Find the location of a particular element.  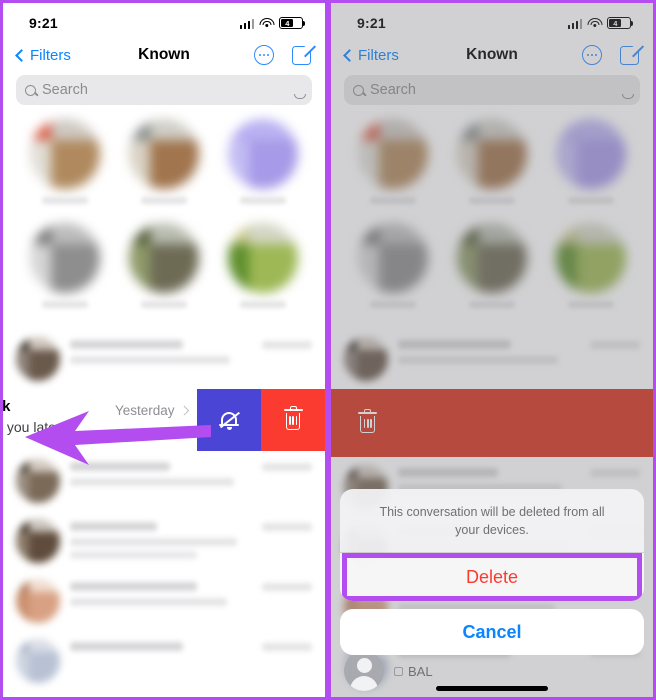

swiped-row-content: nk all you later Yesterday is located at coordinates (100, 420).